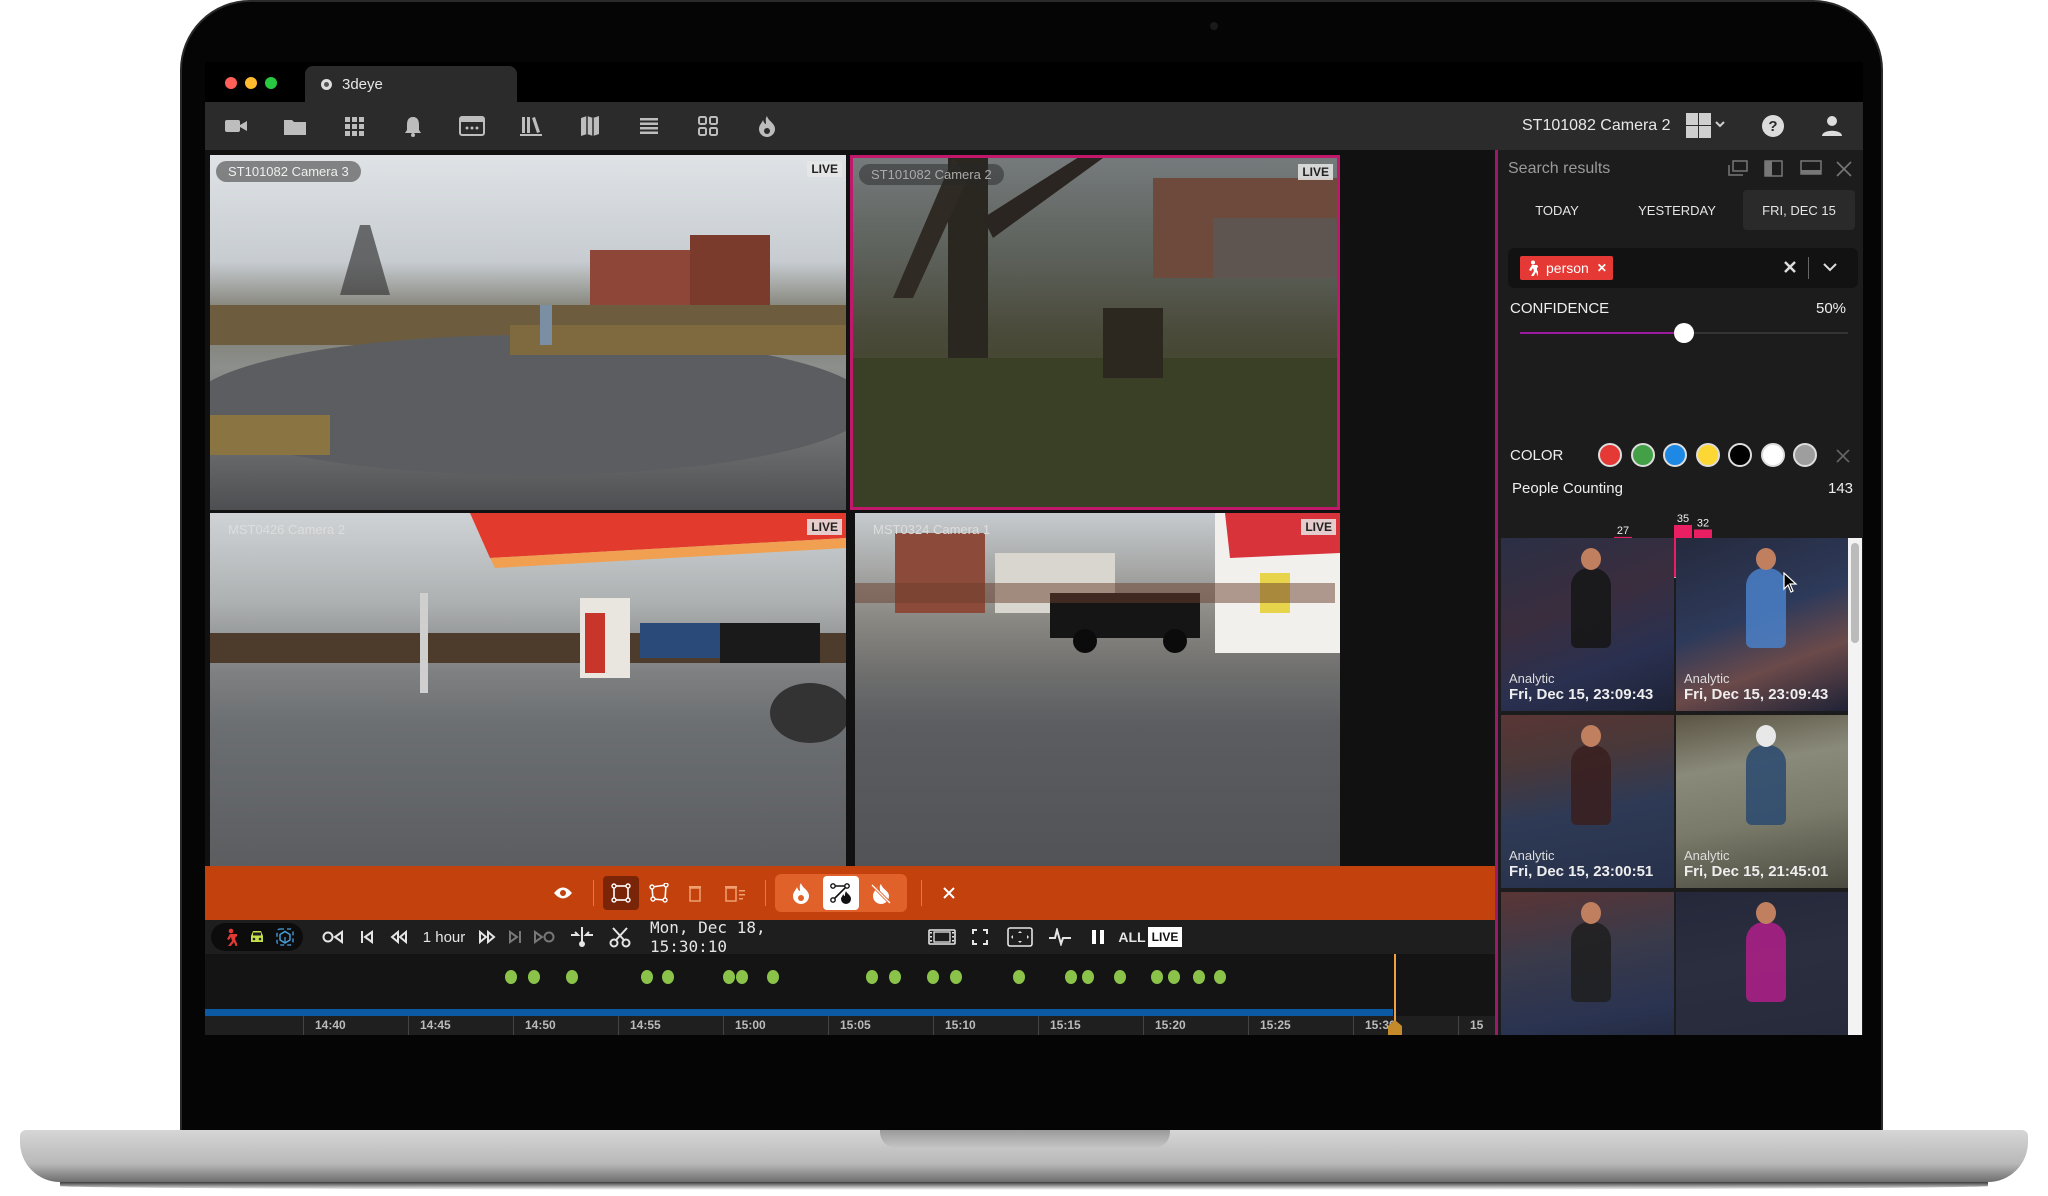 This screenshot has width=2048, height=1196. What do you see at coordinates (531, 126) in the screenshot?
I see `library-icon` at bounding box center [531, 126].